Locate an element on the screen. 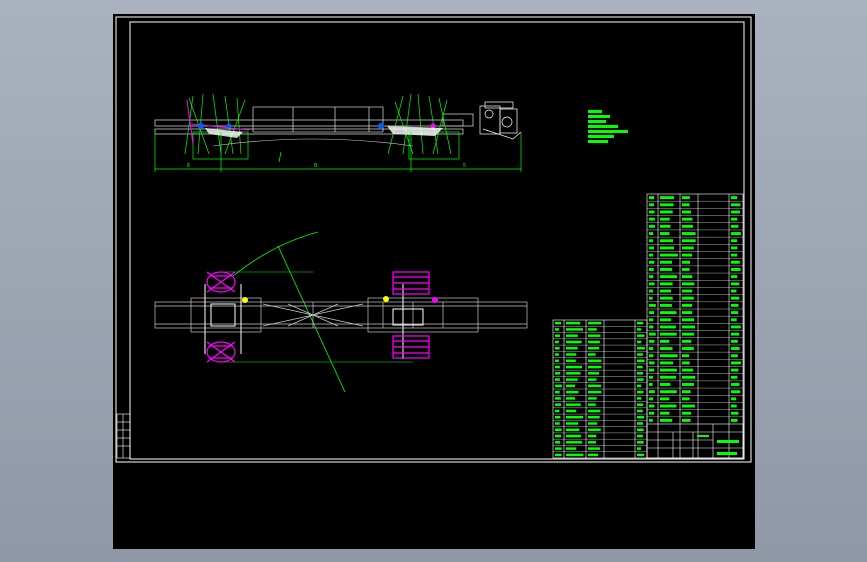 The width and height of the screenshot is (867, 562). parts-table-rows-lower is located at coordinates (600, 389).